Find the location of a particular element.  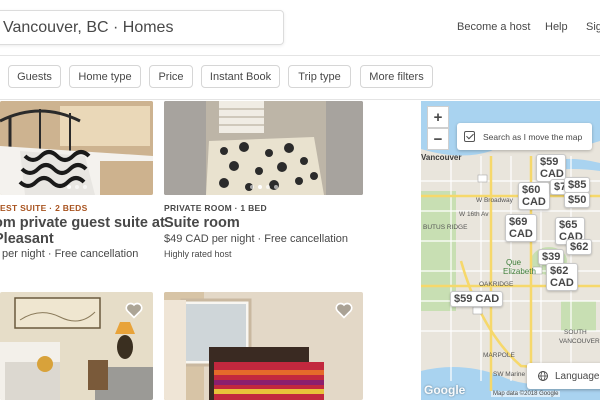

sign-up-link: Sig is located at coordinates (593, 27).